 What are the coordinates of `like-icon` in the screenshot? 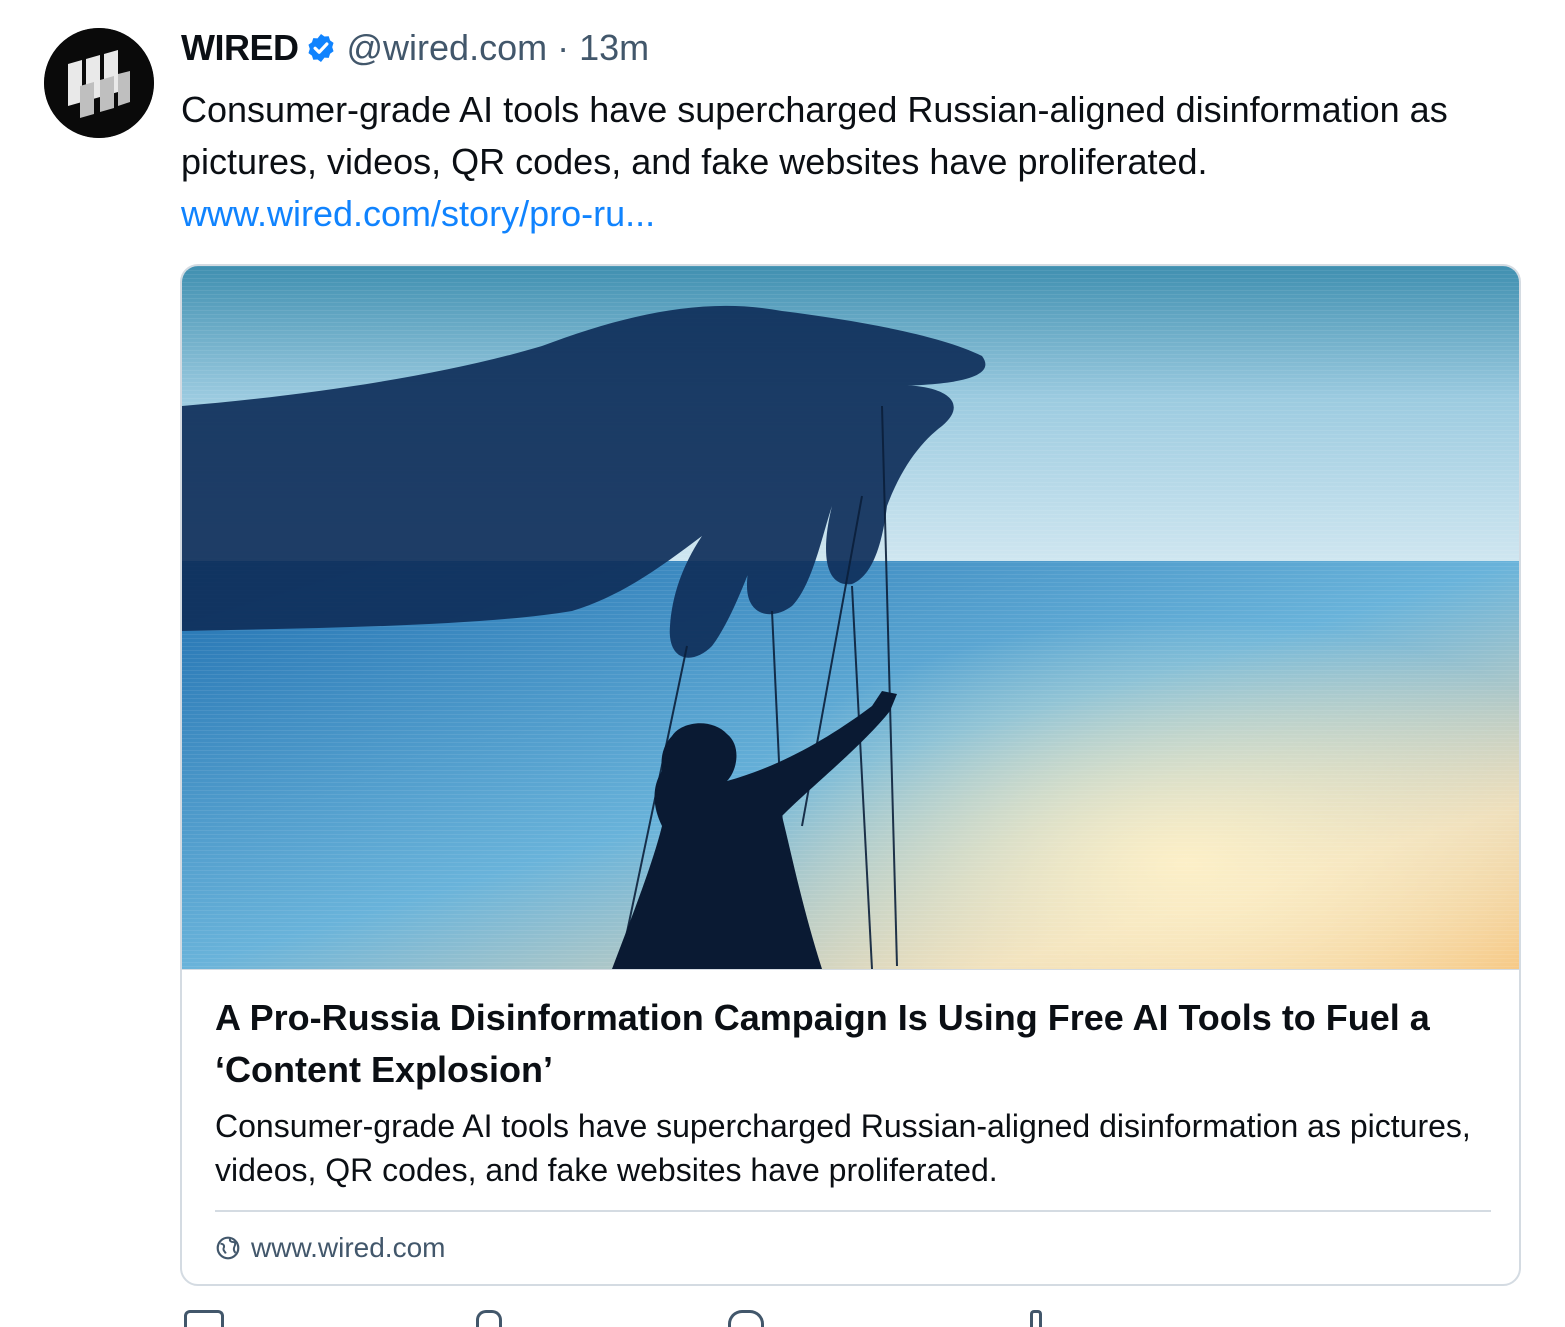 It's located at (746, 1318).